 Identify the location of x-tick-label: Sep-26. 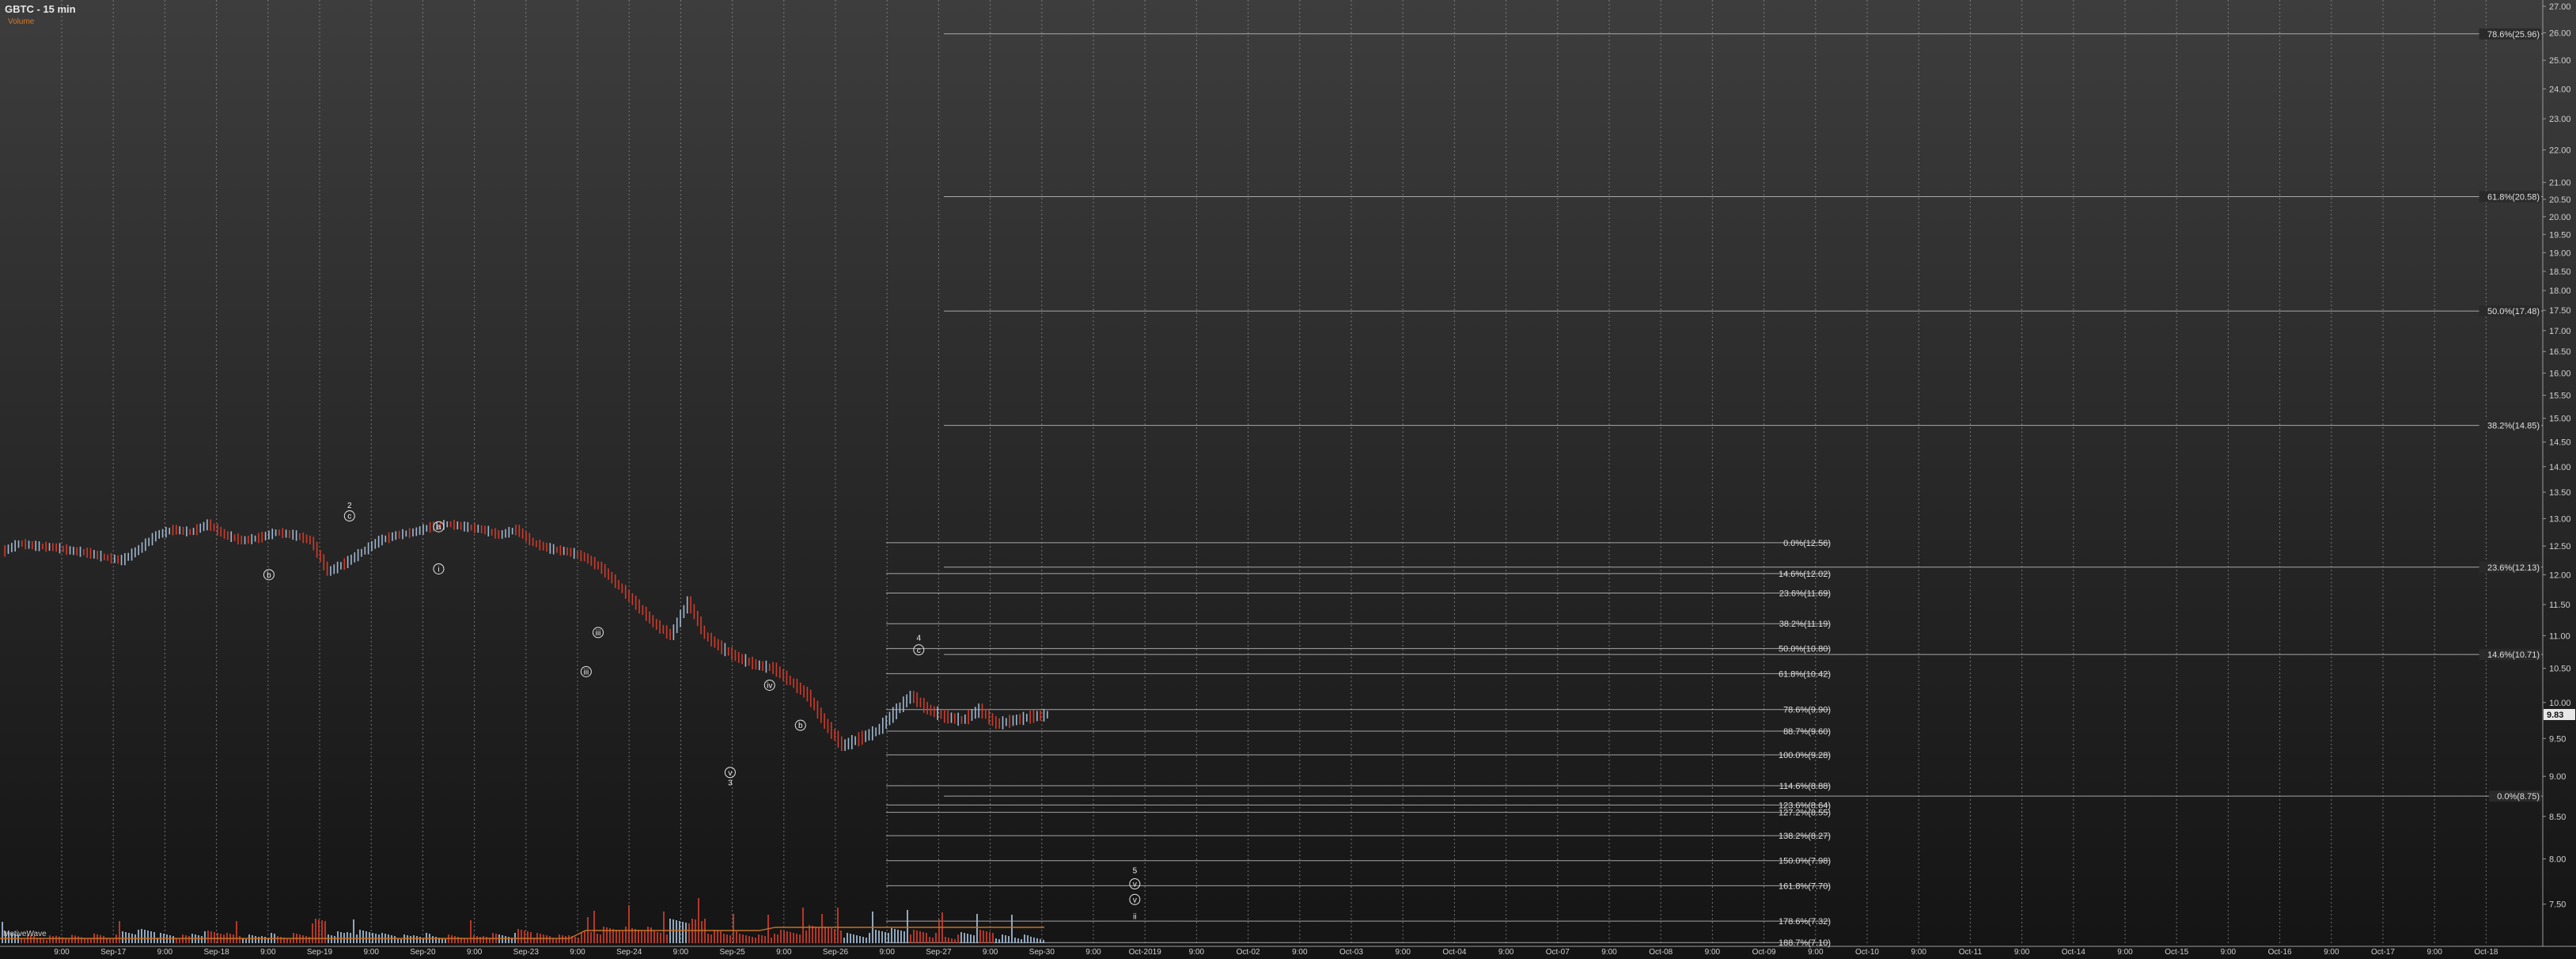
(836, 952).